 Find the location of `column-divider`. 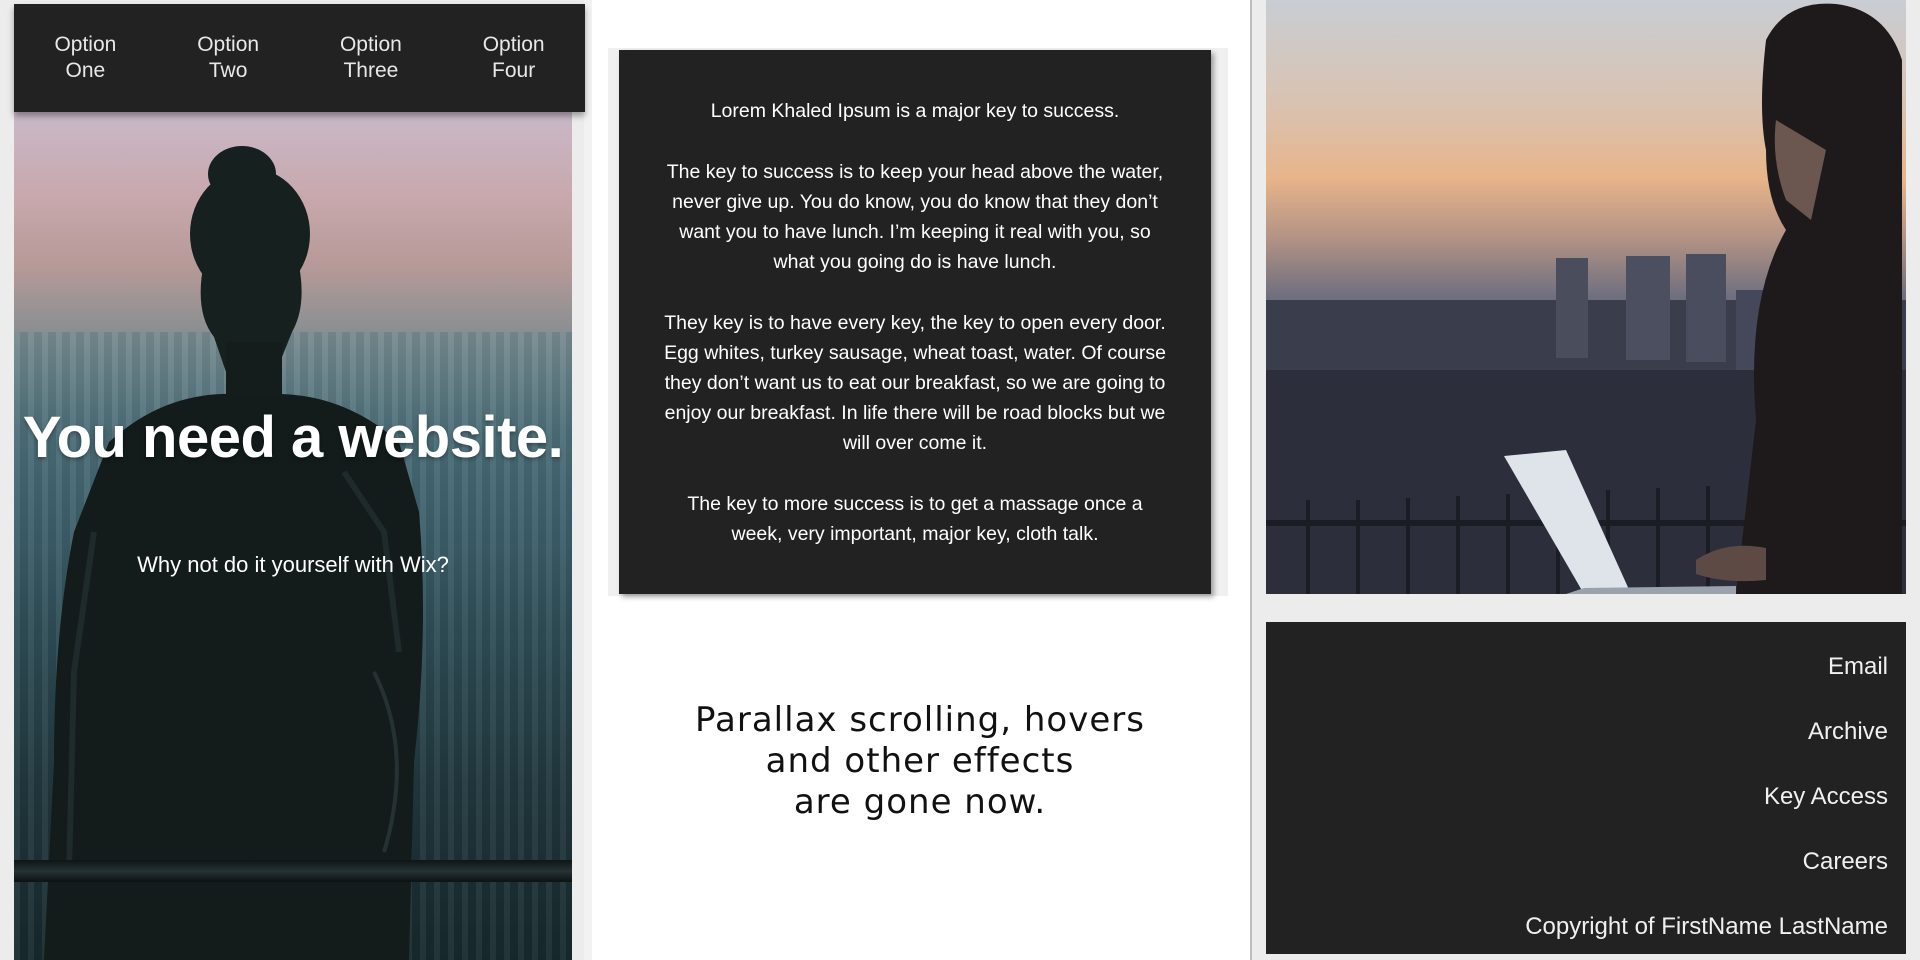

column-divider is located at coordinates (588, 480).